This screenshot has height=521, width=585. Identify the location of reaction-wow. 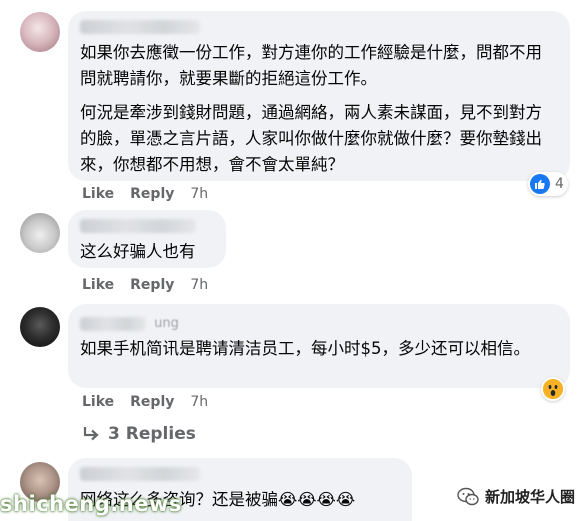
(553, 389).